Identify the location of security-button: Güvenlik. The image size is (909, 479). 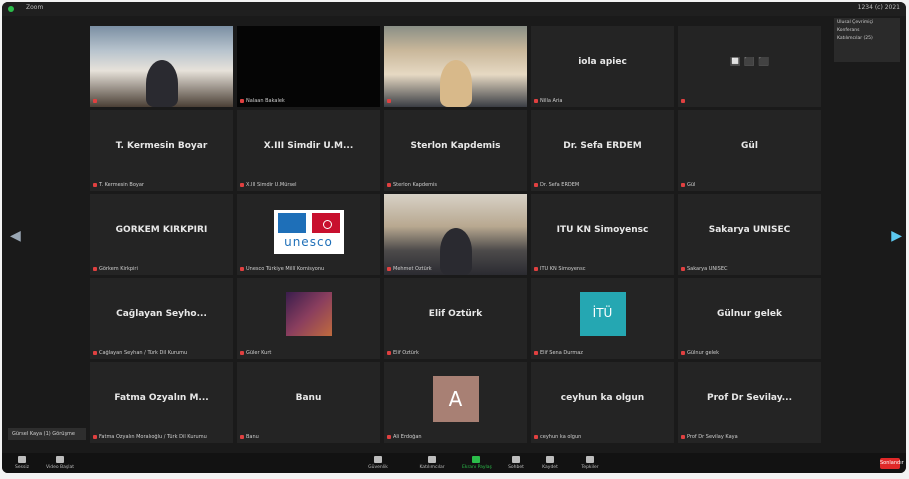
(378, 464).